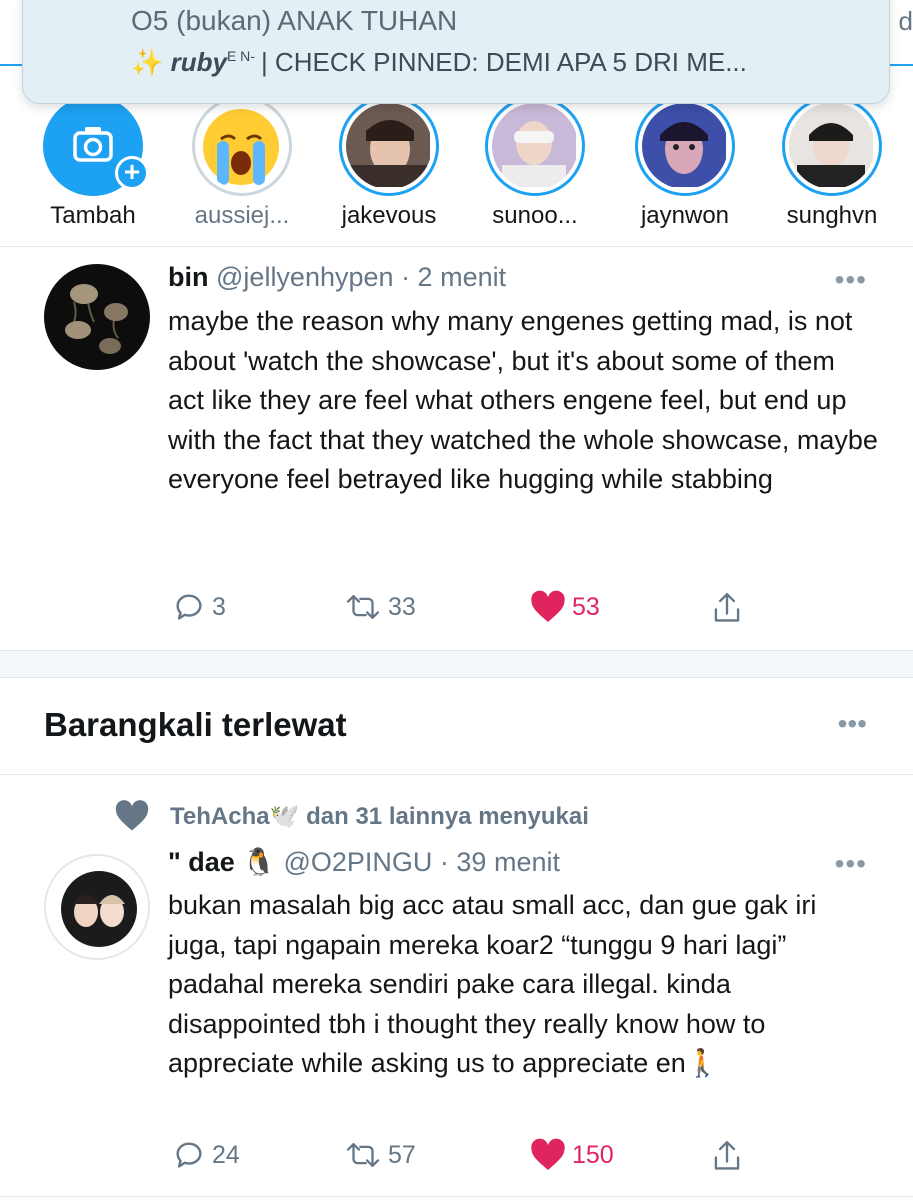 The height and width of the screenshot is (1200, 913). I want to click on heart-icon, so click(132, 815).